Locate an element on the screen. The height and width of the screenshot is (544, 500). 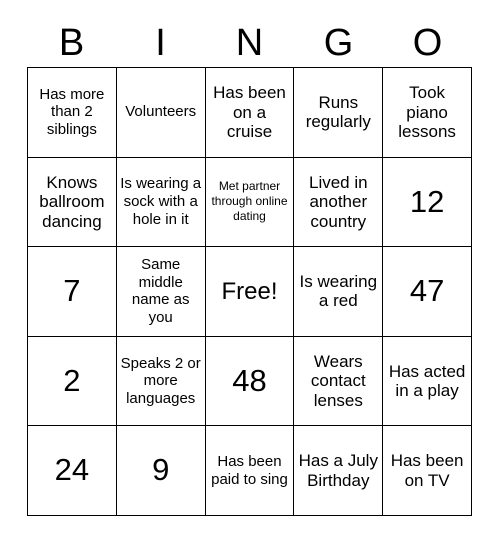
bingo-cell-n4: 48 is located at coordinates (250, 381).